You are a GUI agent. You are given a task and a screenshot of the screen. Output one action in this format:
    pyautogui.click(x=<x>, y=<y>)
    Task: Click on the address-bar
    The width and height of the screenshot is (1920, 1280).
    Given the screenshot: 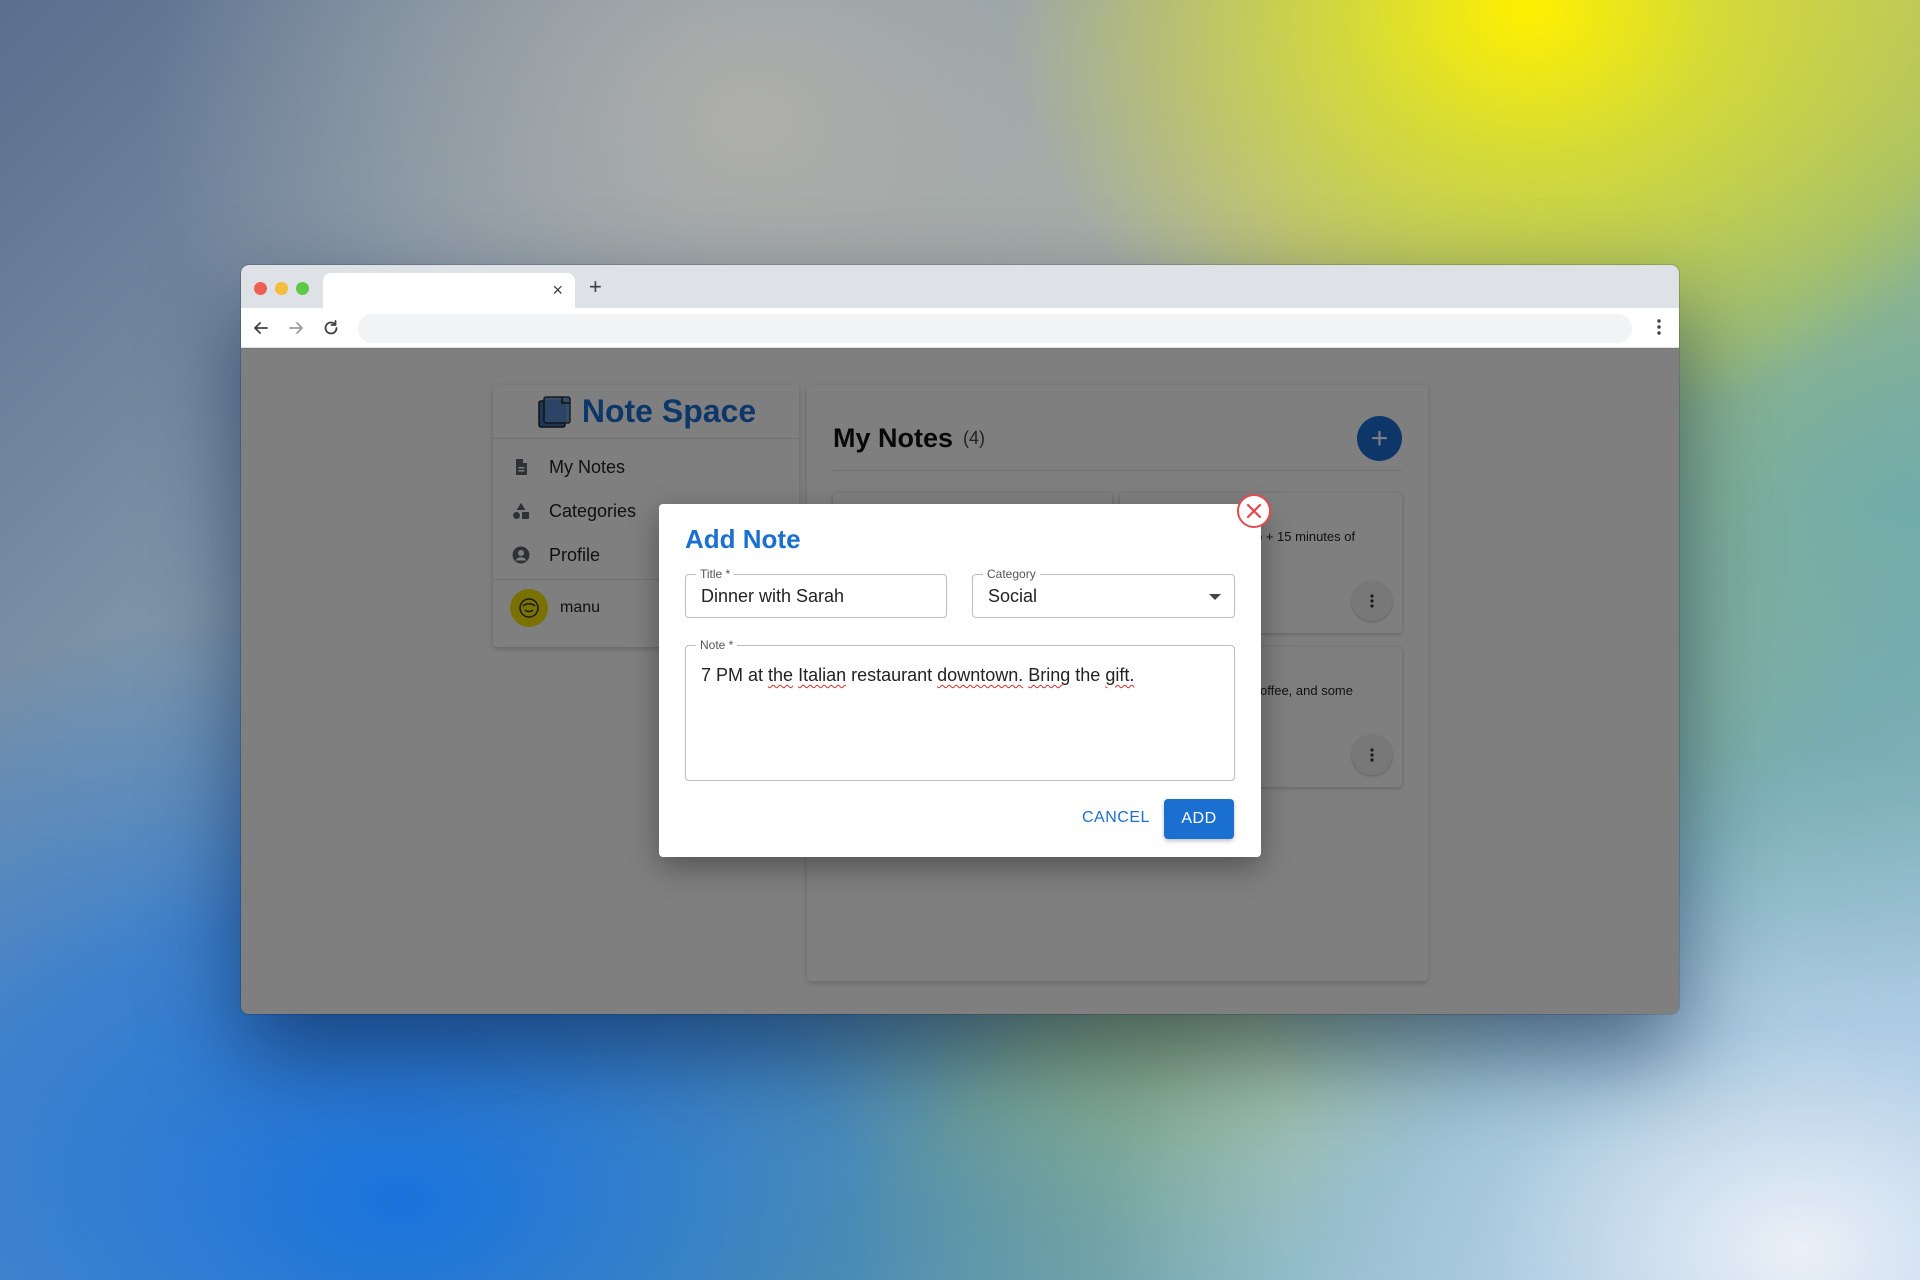 What is the action you would take?
    pyautogui.click(x=995, y=328)
    